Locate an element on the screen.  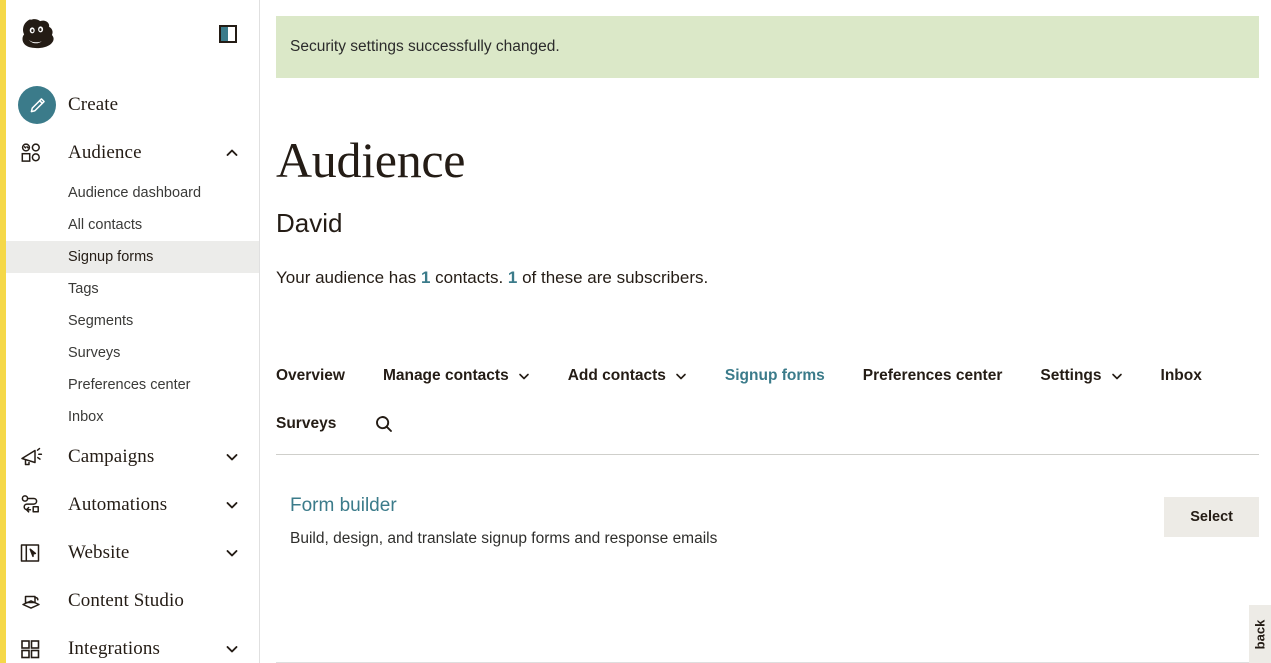
sidebar-item-label-integrations: Integrations is located at coordinates (114, 648).